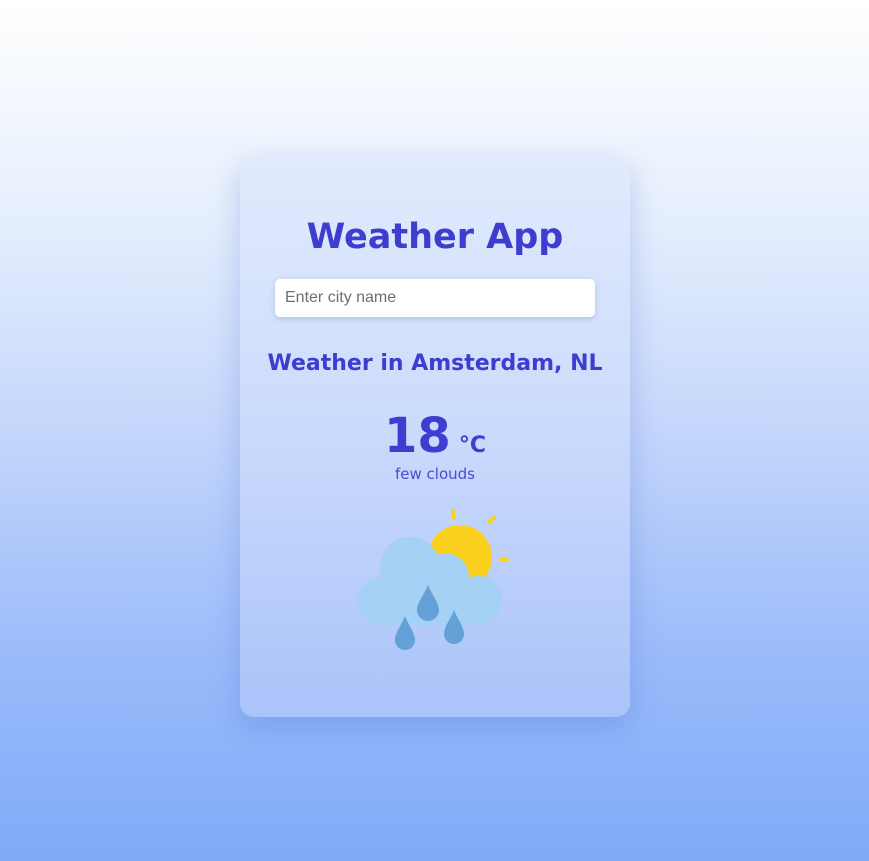 The width and height of the screenshot is (869, 861). I want to click on temperature-display: 18 °C, so click(435, 436).